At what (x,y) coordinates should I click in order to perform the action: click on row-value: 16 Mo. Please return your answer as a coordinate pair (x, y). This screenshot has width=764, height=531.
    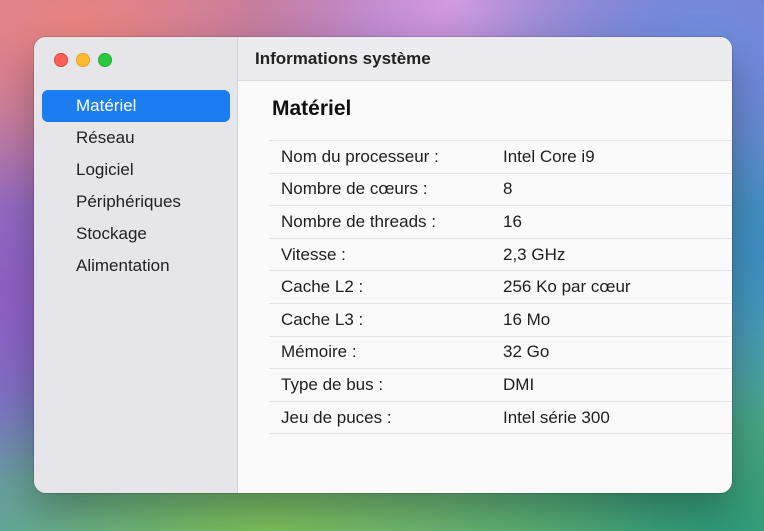
    Looking at the image, I should click on (527, 319).